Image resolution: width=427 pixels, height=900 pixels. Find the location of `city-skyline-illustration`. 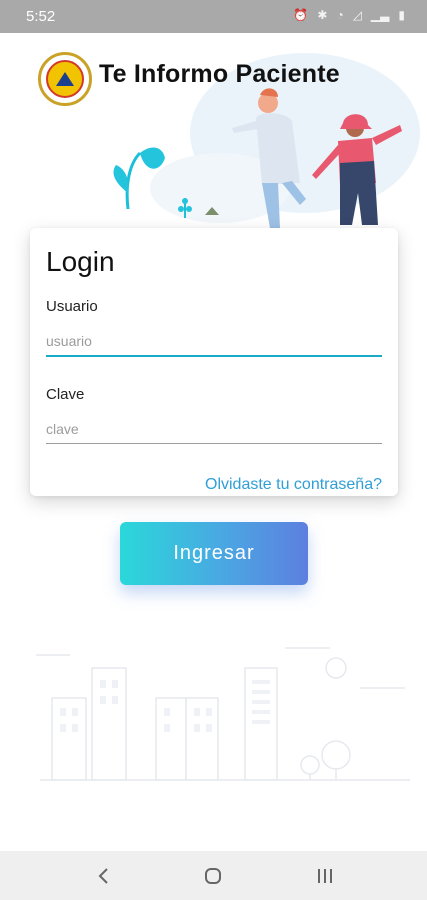

city-skyline-illustration is located at coordinates (223, 714).